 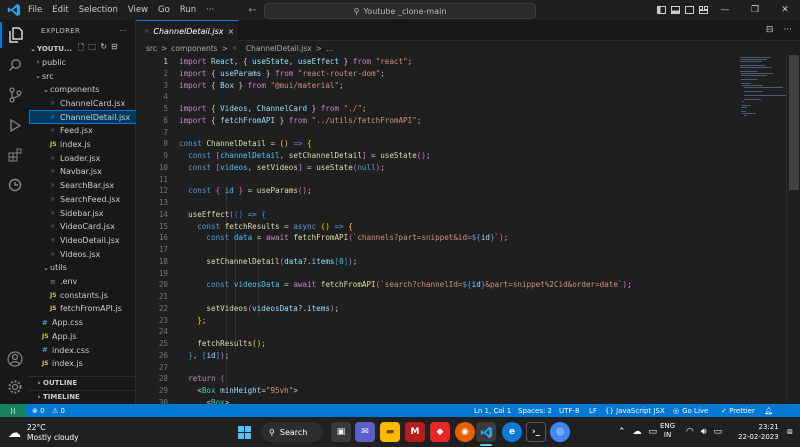 What do you see at coordinates (222, 343) in the screenshot?
I see `code-line: fetchResults();` at bounding box center [222, 343].